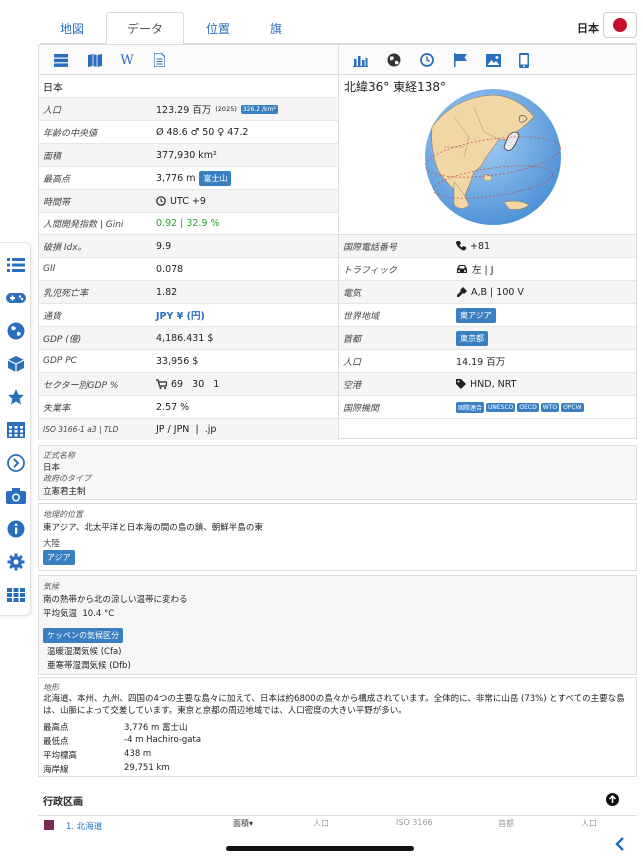 This screenshot has width=643, height=858. I want to click on official-name-title: 正式名称, so click(59, 455).